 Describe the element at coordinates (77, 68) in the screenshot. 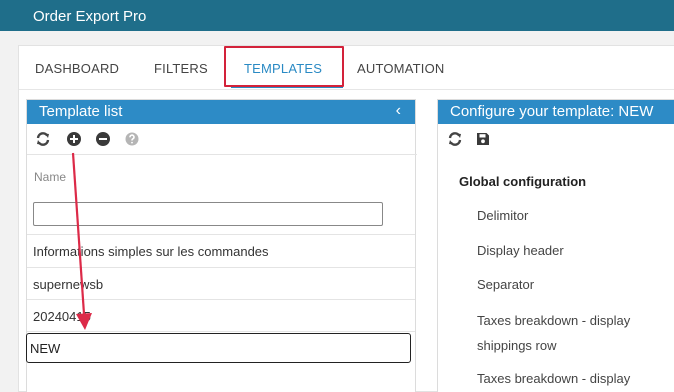

I see `tab-dashboard: DASHBOARD` at that location.